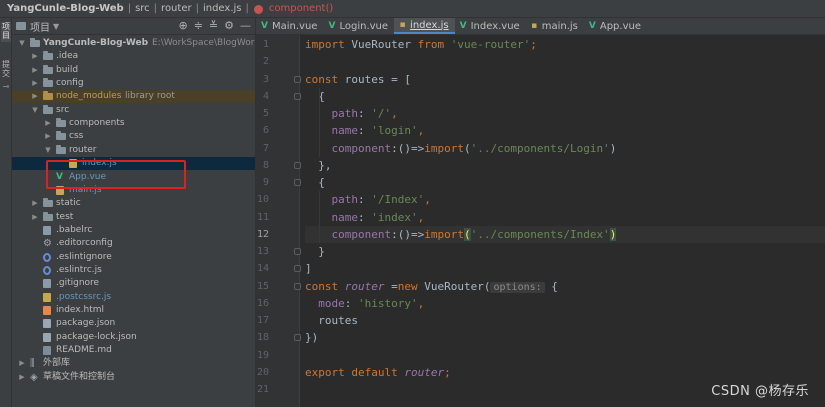 This screenshot has height=407, width=825. I want to click on code-token: :, so click(365, 200).